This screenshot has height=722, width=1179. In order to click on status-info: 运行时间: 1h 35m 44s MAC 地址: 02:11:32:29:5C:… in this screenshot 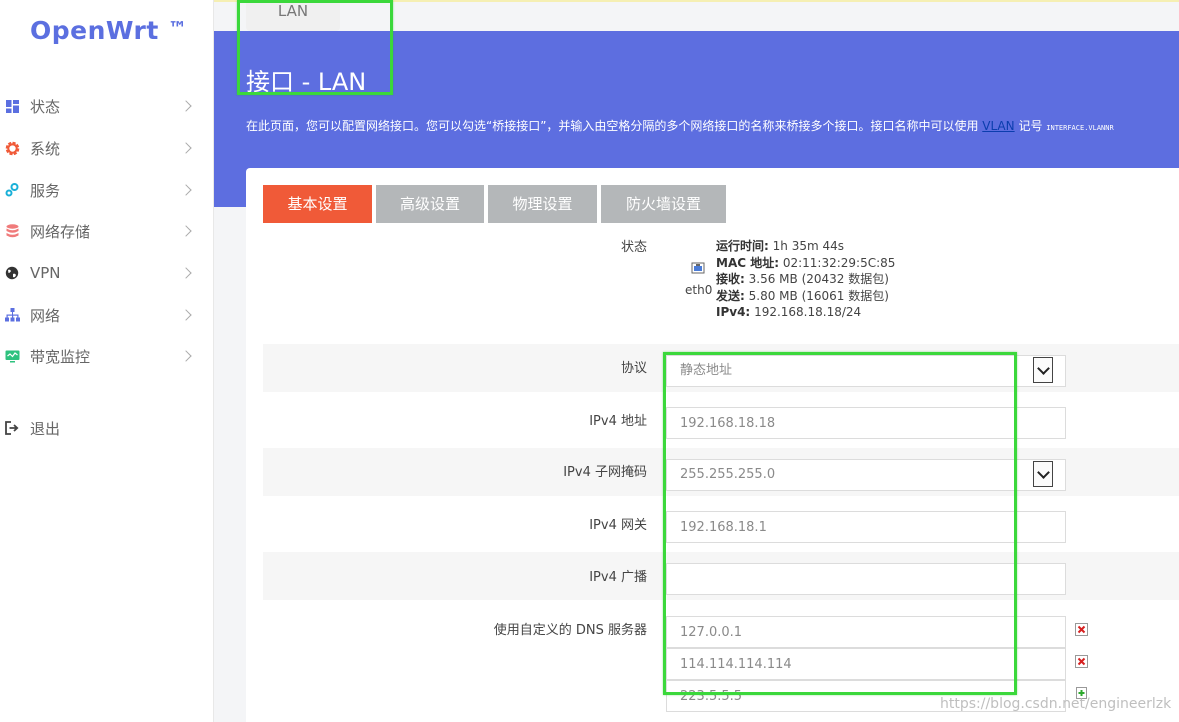, I will do `click(806, 279)`.